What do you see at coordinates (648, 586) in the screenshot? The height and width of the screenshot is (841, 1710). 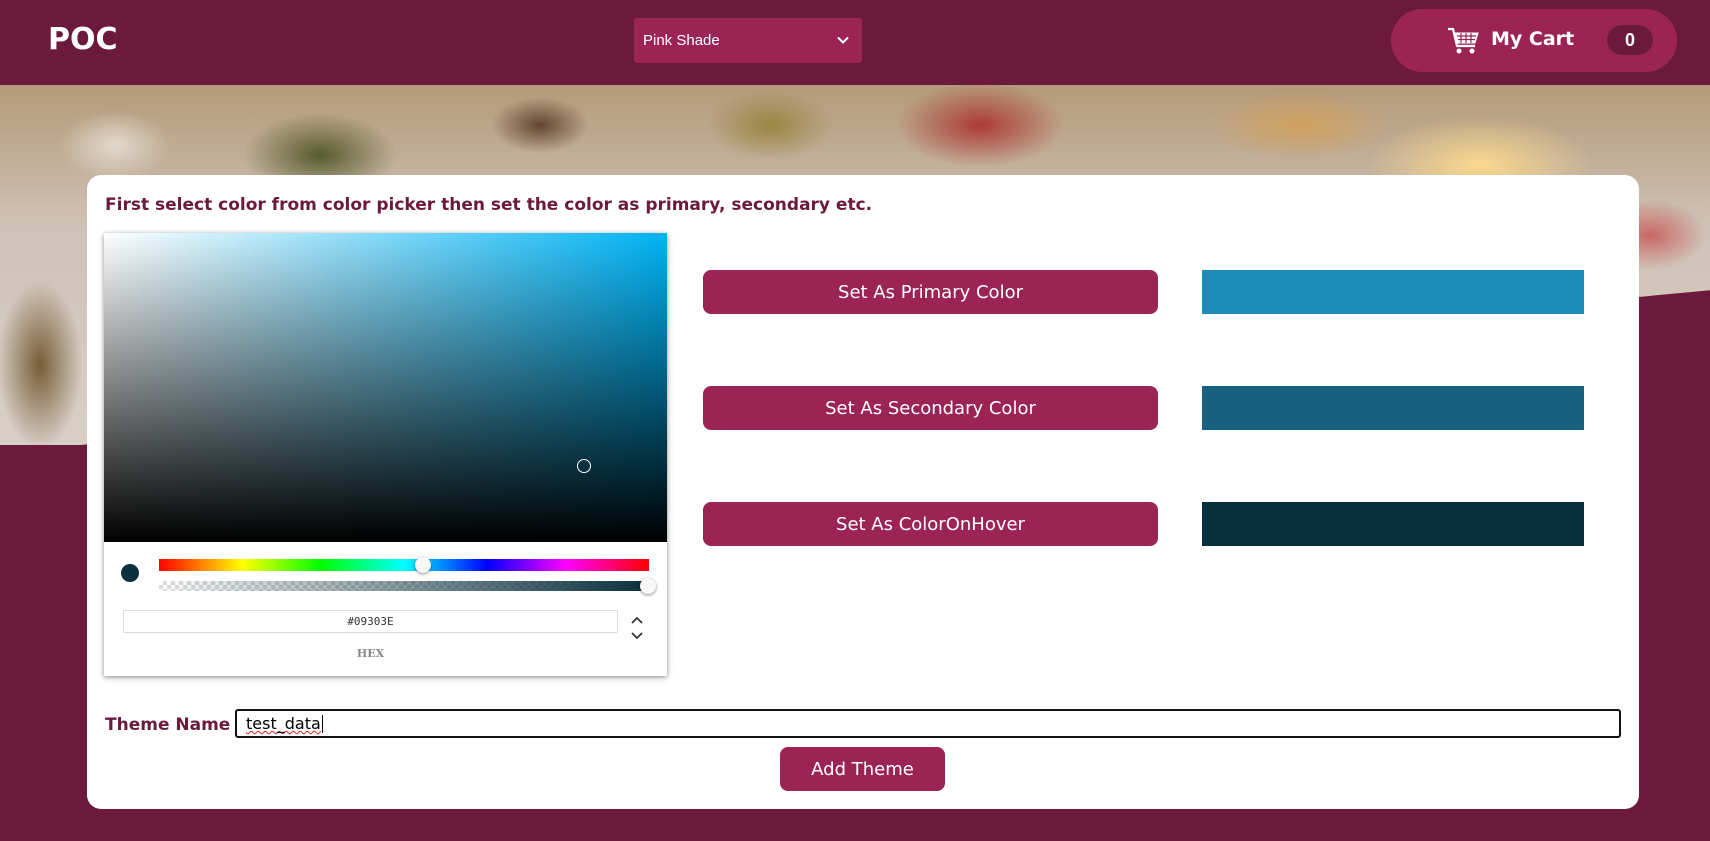 I see `alpha-slider-thumb` at bounding box center [648, 586].